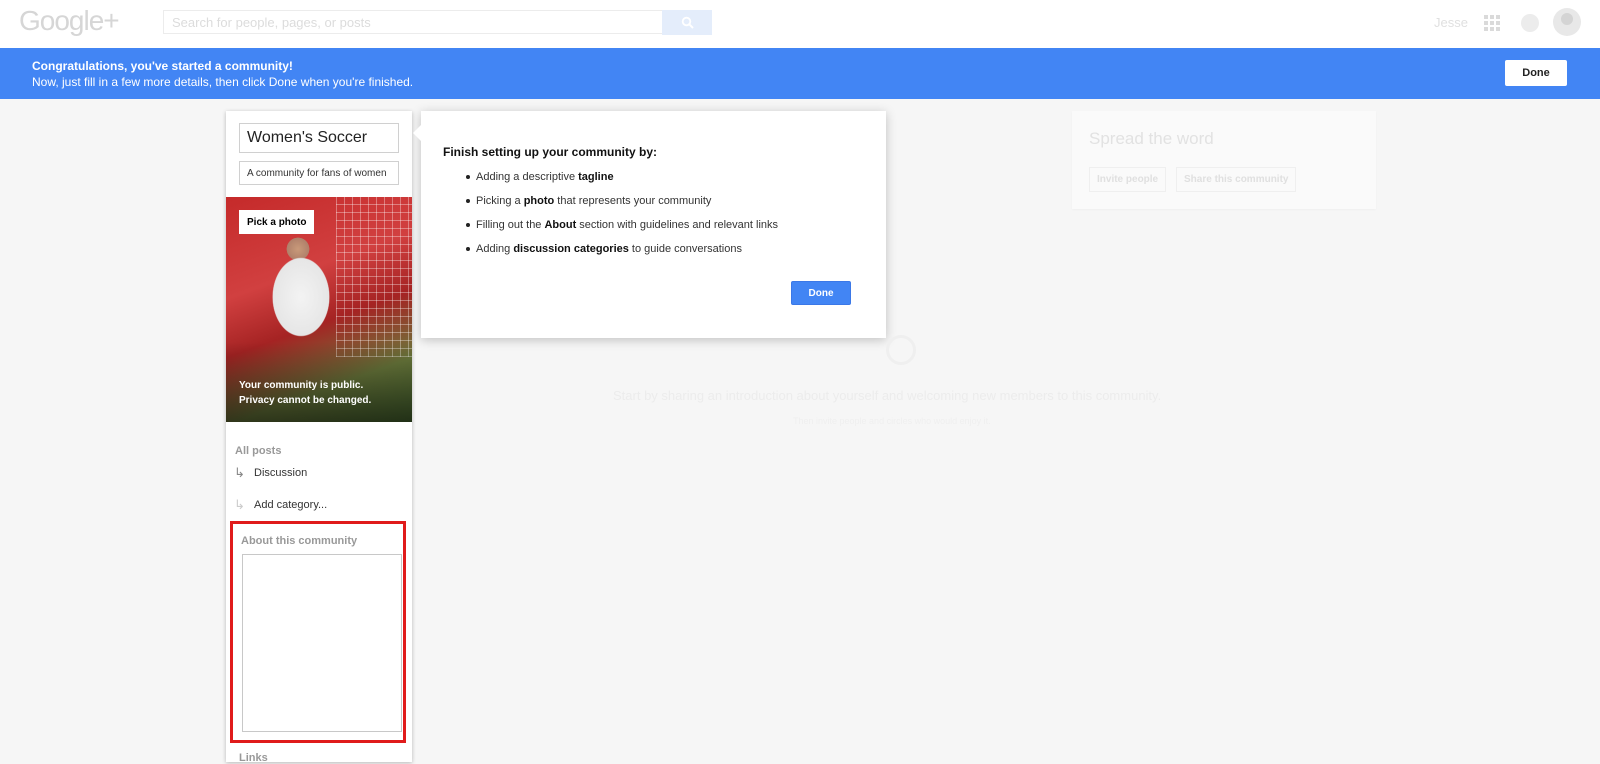 This screenshot has height=764, width=1600. I want to click on category-discussion: ↳ Discussion, so click(270, 473).